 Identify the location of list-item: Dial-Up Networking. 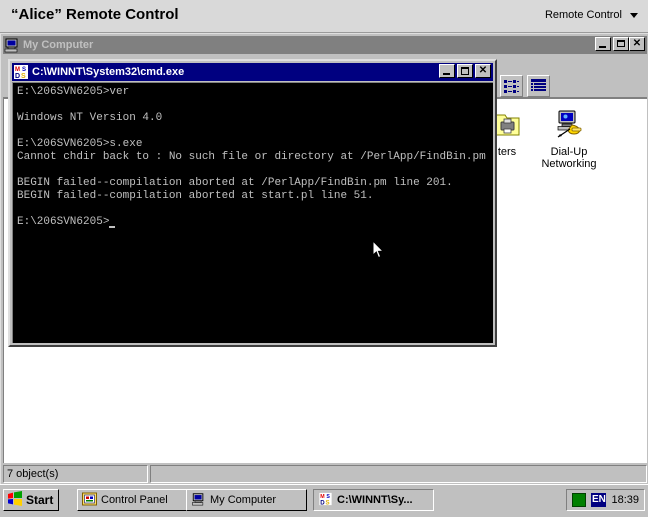
(569, 139).